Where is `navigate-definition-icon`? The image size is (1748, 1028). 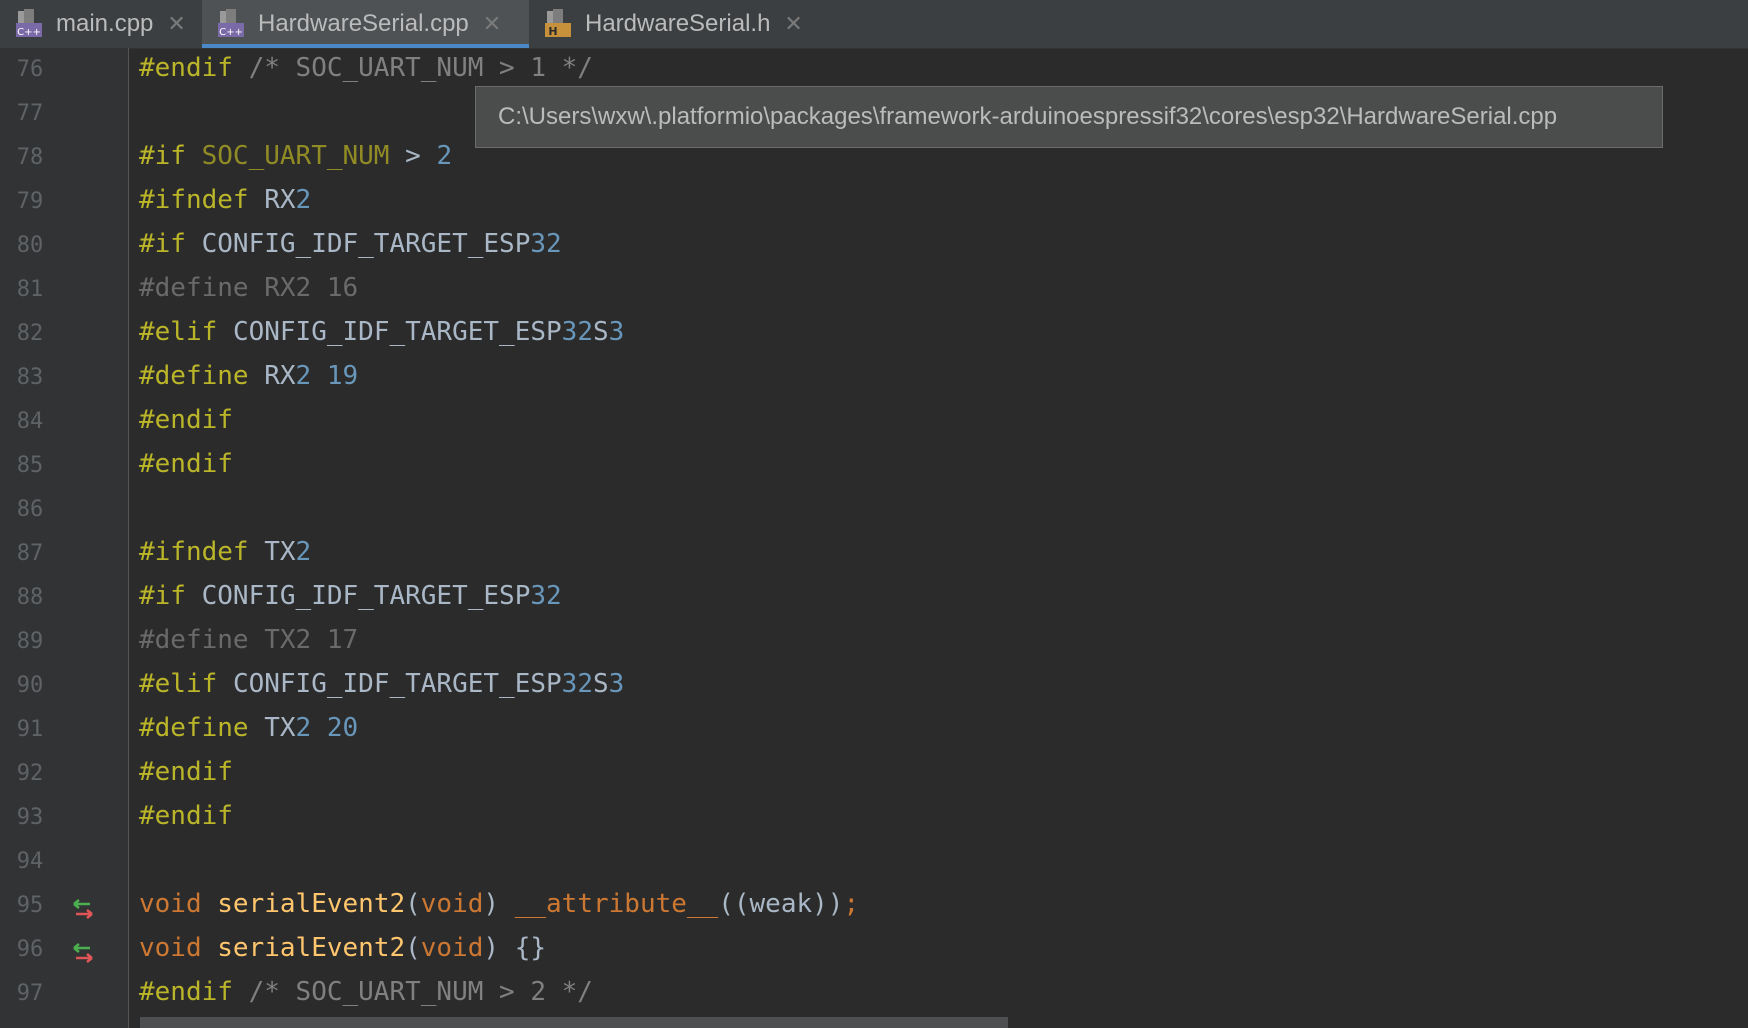 navigate-definition-icon is located at coordinates (83, 953).